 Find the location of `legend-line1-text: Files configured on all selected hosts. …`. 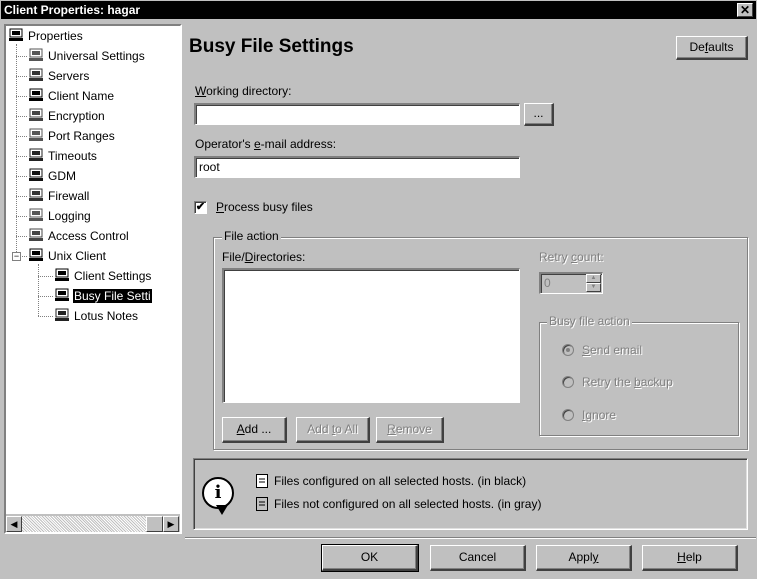

legend-line1-text: Files configured on all selected hosts. … is located at coordinates (400, 481).